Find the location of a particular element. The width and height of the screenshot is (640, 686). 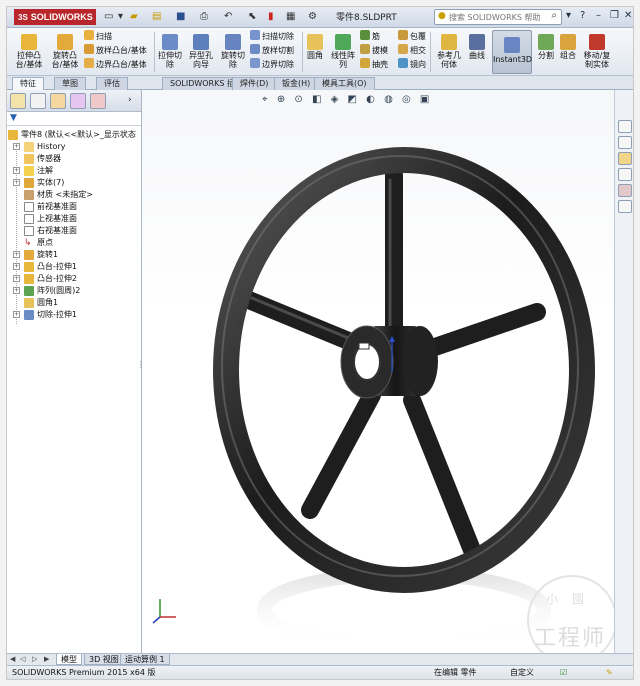

revolve-boss-button: 旋转凸台/基体 is located at coordinates (65, 51).